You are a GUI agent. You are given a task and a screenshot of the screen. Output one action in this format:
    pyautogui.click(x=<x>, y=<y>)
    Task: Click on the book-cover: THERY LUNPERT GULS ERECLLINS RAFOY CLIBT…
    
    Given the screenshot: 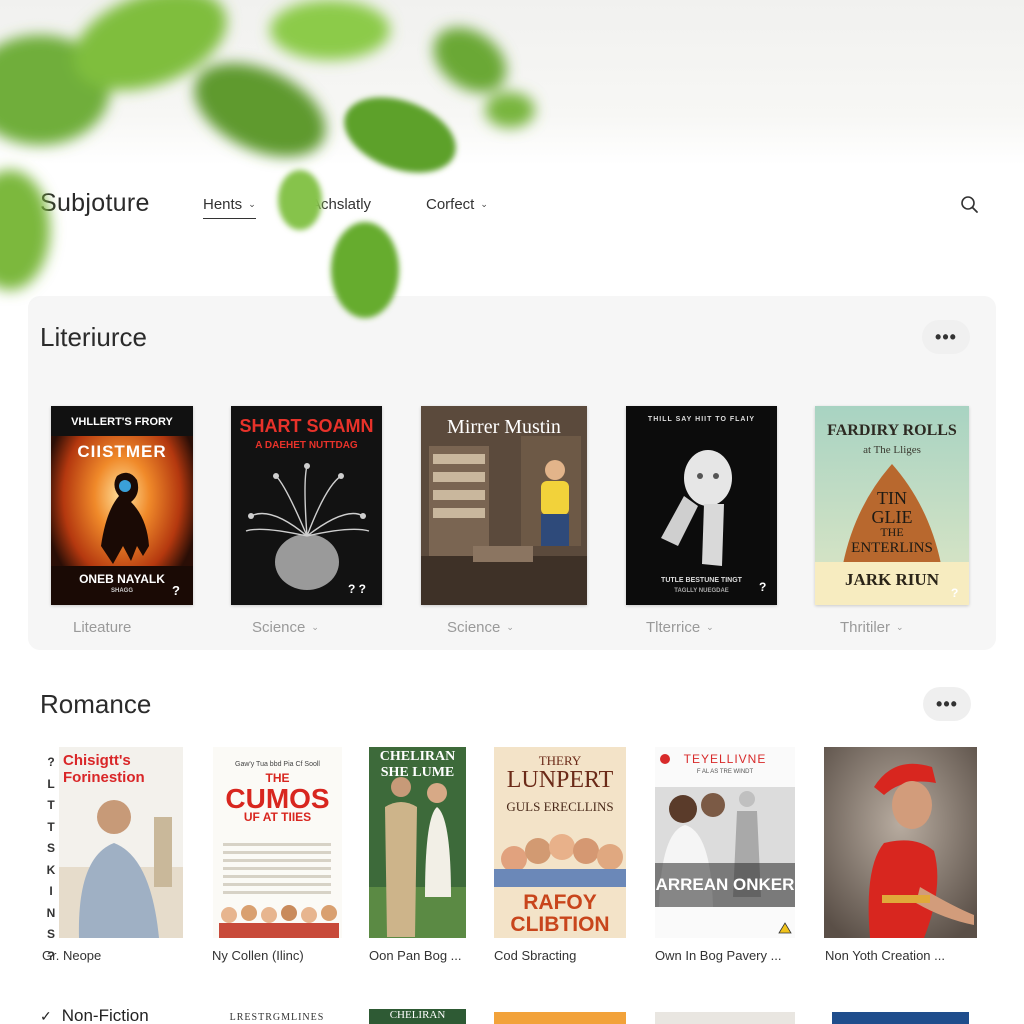 What is the action you would take?
    pyautogui.click(x=560, y=842)
    